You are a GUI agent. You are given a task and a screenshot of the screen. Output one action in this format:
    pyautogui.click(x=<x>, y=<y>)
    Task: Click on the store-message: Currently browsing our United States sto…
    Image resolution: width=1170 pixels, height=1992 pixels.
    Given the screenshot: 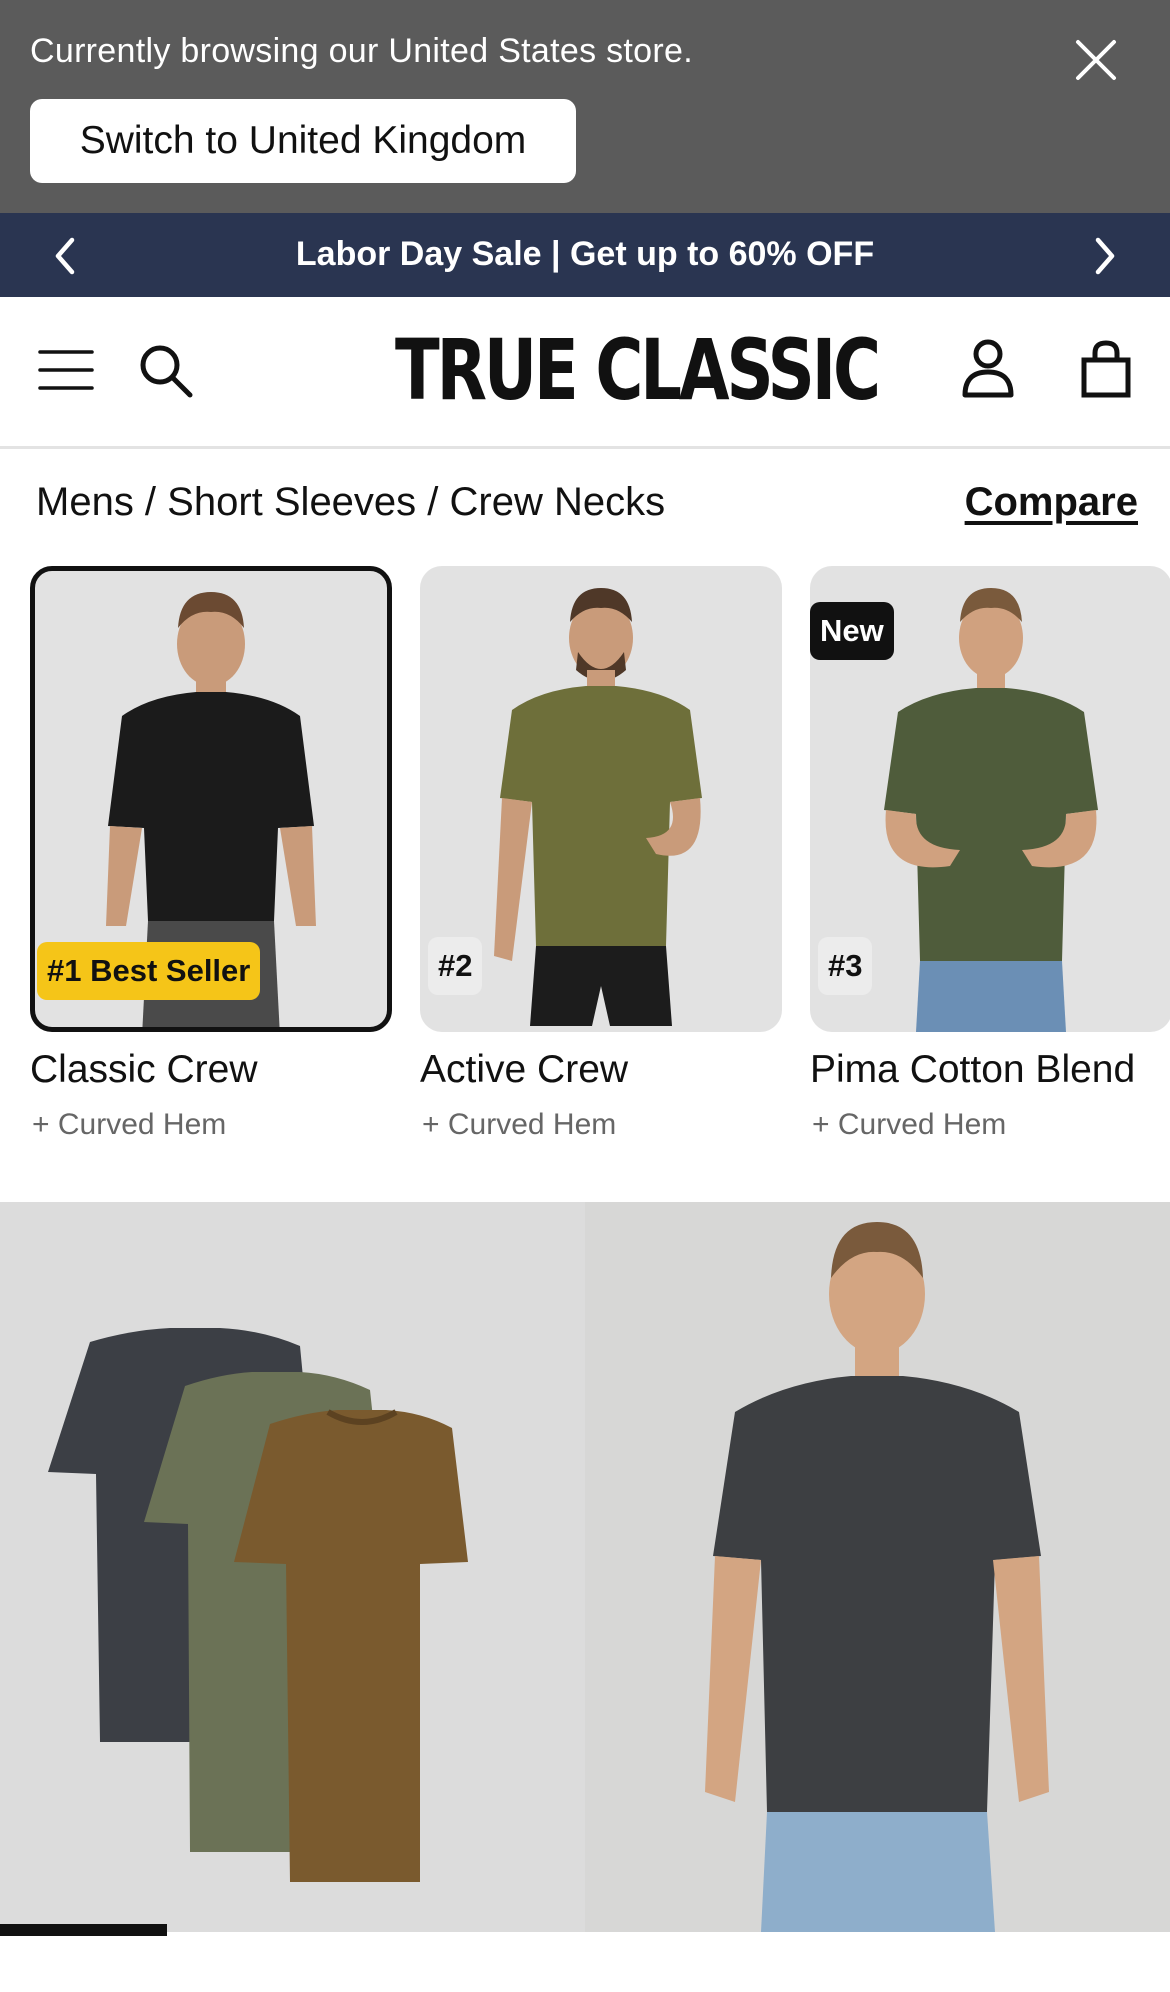 What is the action you would take?
    pyautogui.click(x=361, y=51)
    